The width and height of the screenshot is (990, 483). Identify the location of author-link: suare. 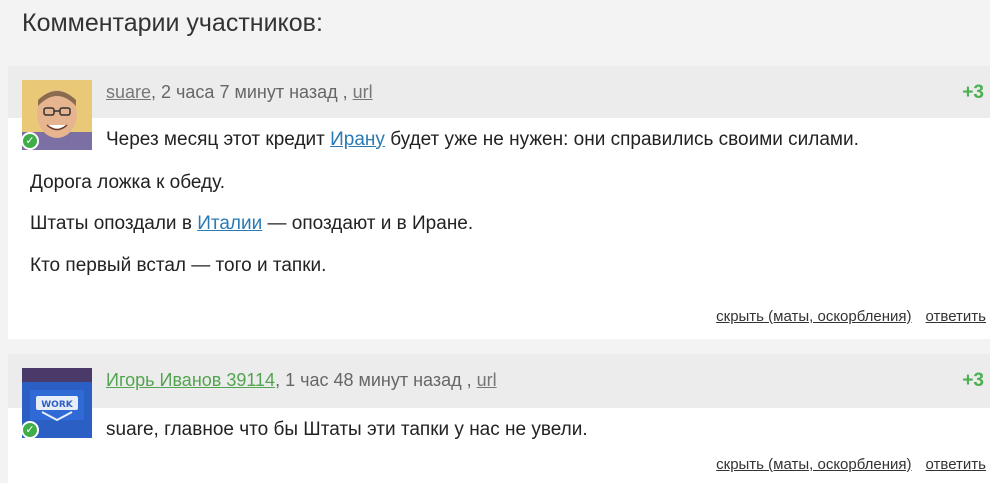
(128, 92).